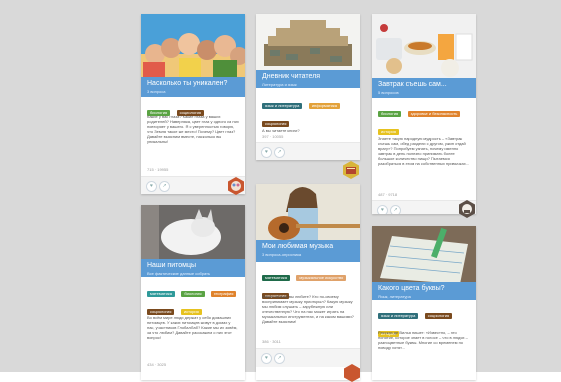  Describe the element at coordinates (281, 130) in the screenshot. I see `card-description: А вы читаете книги?` at that location.